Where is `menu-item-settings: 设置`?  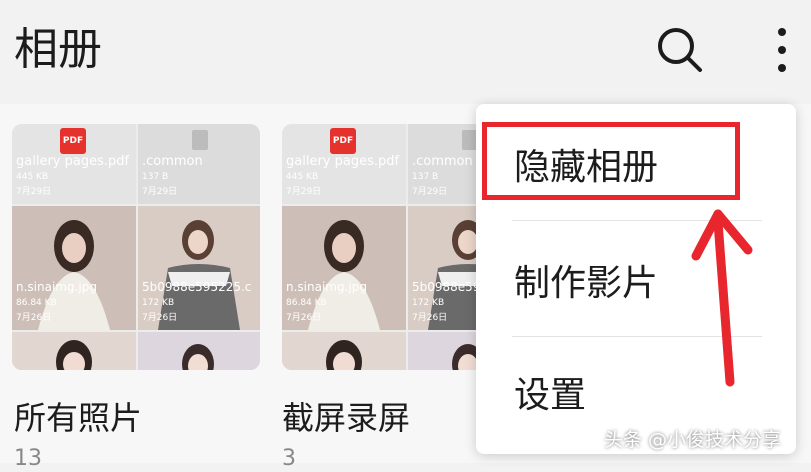
menu-item-settings: 设置 is located at coordinates (550, 396).